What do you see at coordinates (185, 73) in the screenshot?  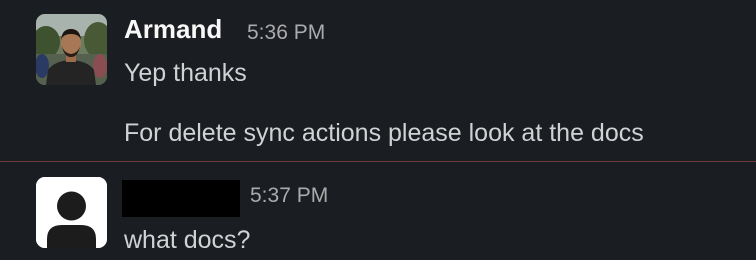 I see `message-text: Yep thanks` at bounding box center [185, 73].